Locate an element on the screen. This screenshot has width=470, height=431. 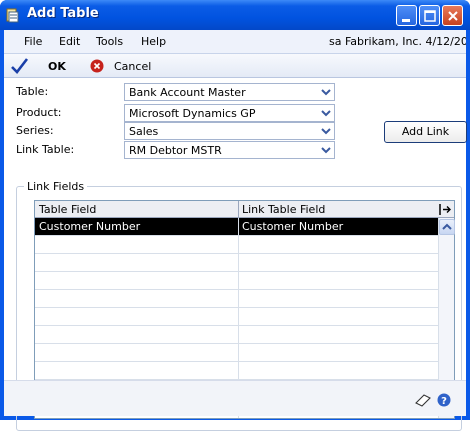
menu-help: Help is located at coordinates (153, 41).